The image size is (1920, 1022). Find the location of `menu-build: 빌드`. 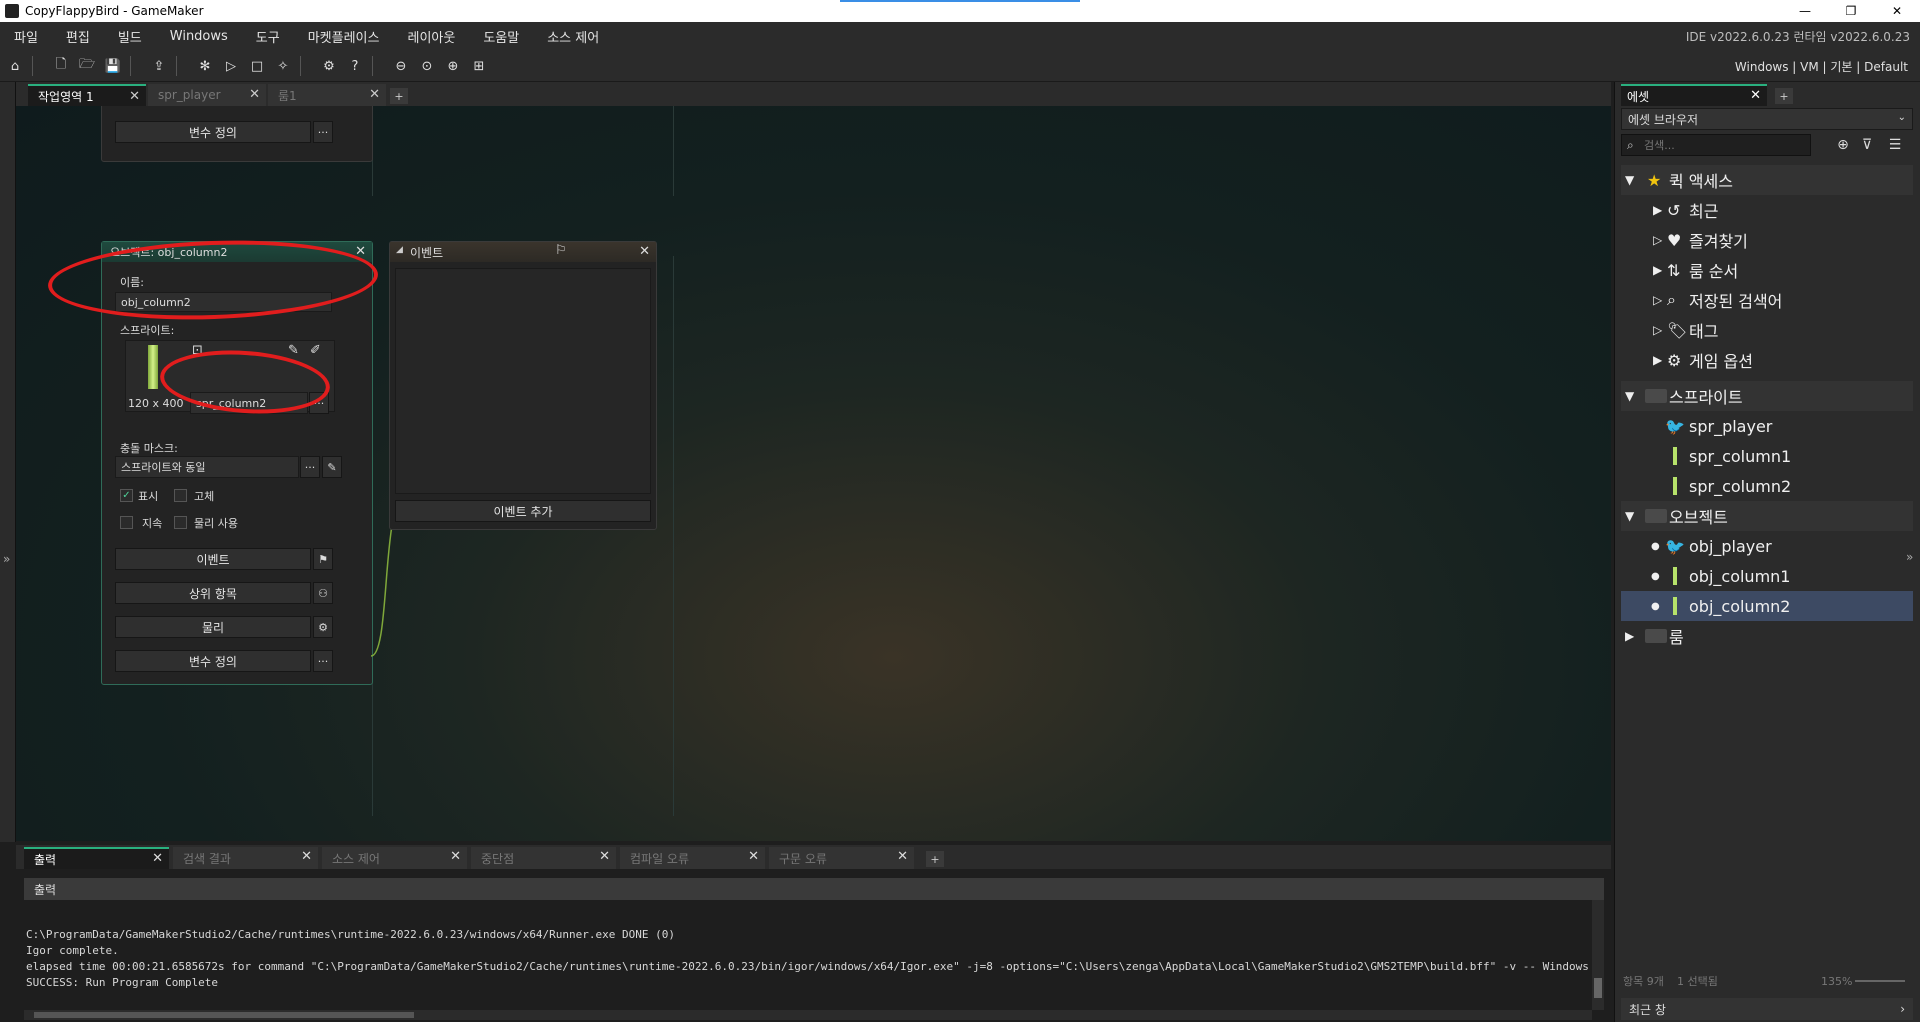

menu-build: 빌드 is located at coordinates (130, 36).